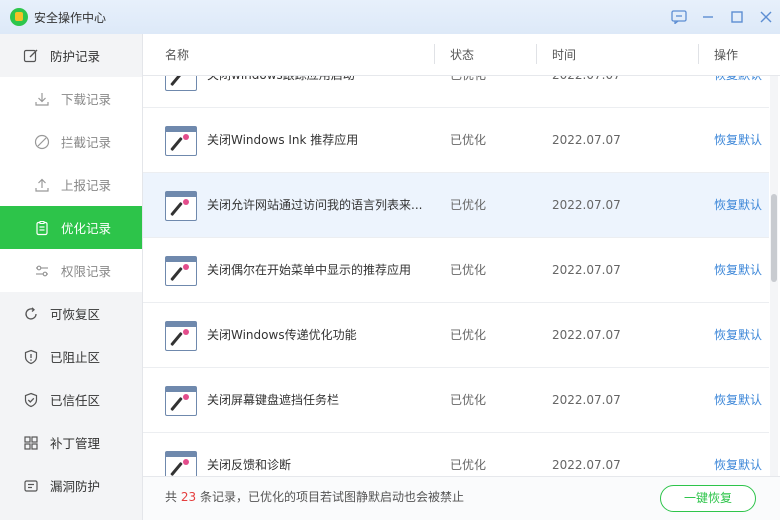 The image size is (780, 520). What do you see at coordinates (42, 271) in the screenshot?
I see `sliders-icon` at bounding box center [42, 271].